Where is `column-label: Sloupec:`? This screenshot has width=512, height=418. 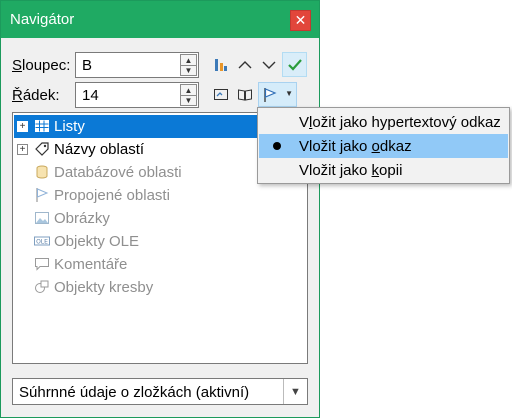
column-label: Sloupec: is located at coordinates (41, 65).